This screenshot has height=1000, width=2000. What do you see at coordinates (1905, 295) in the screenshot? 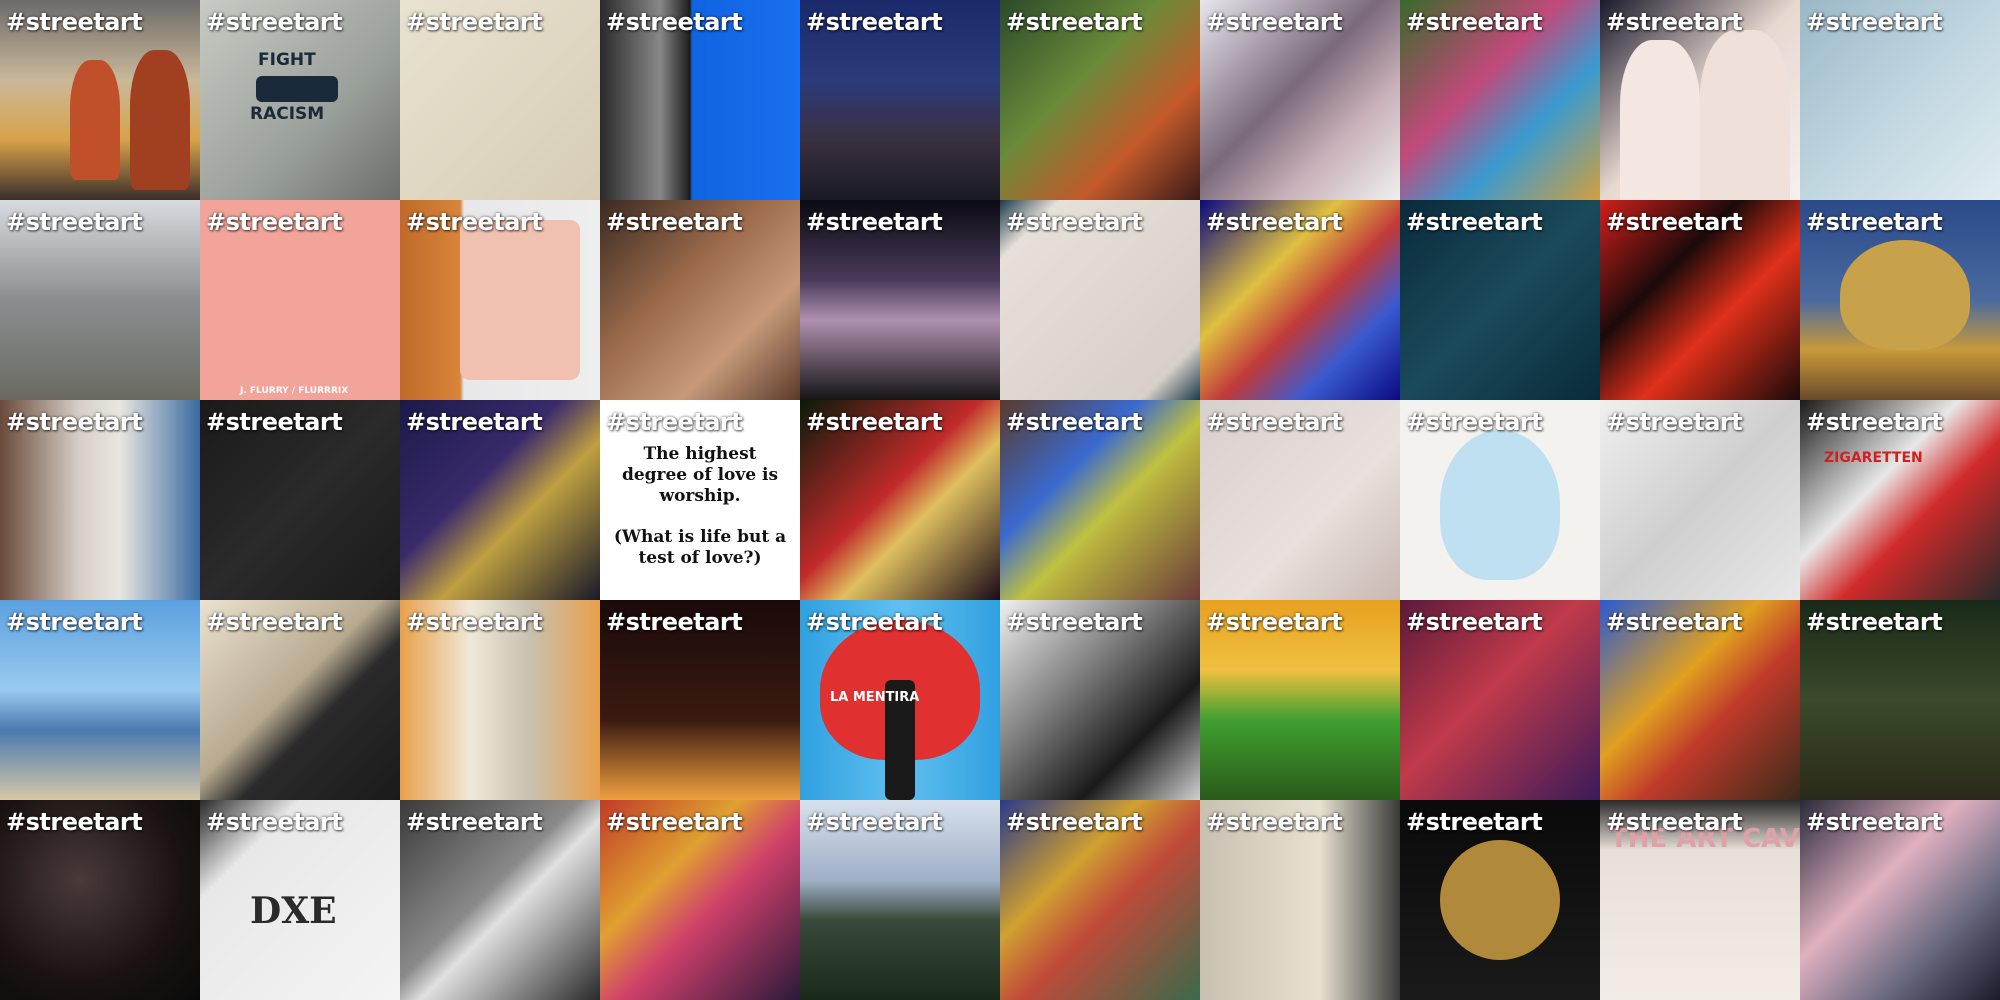
I see `gold-skull-sculpture-figure` at bounding box center [1905, 295].